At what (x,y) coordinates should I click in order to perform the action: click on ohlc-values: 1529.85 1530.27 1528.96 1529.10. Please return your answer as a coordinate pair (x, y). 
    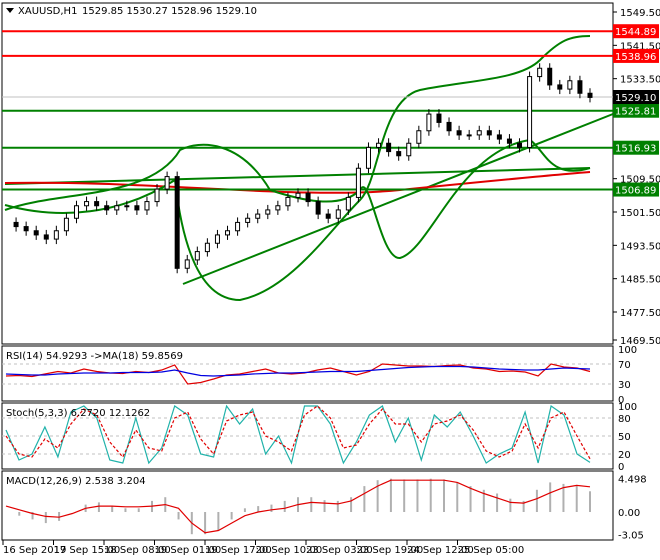
    Looking at the image, I should click on (169, 11).